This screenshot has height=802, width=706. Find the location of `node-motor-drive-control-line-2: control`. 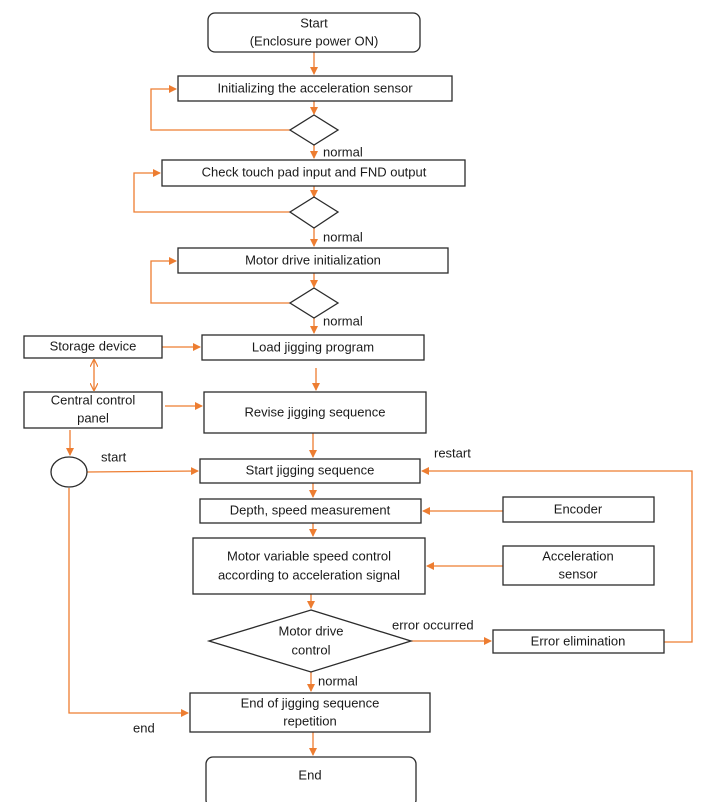

node-motor-drive-control-line-2: control is located at coordinates (310, 649).